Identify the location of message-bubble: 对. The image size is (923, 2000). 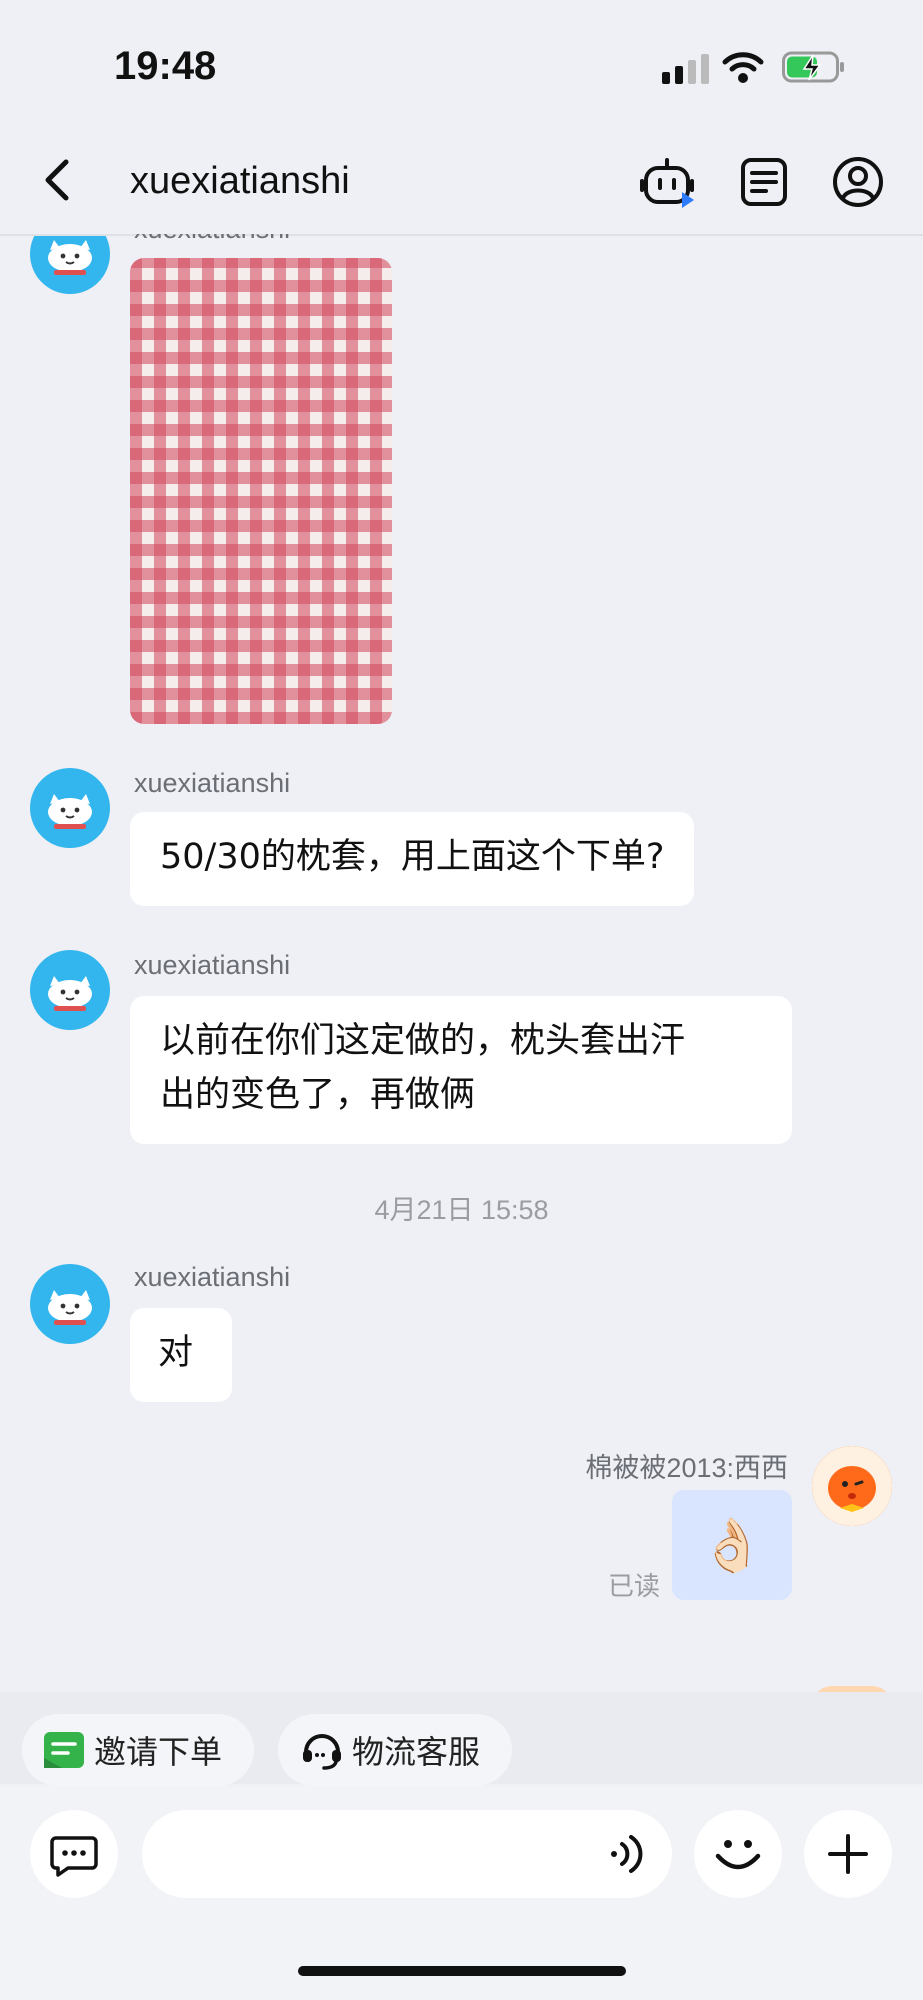
(181, 1355).